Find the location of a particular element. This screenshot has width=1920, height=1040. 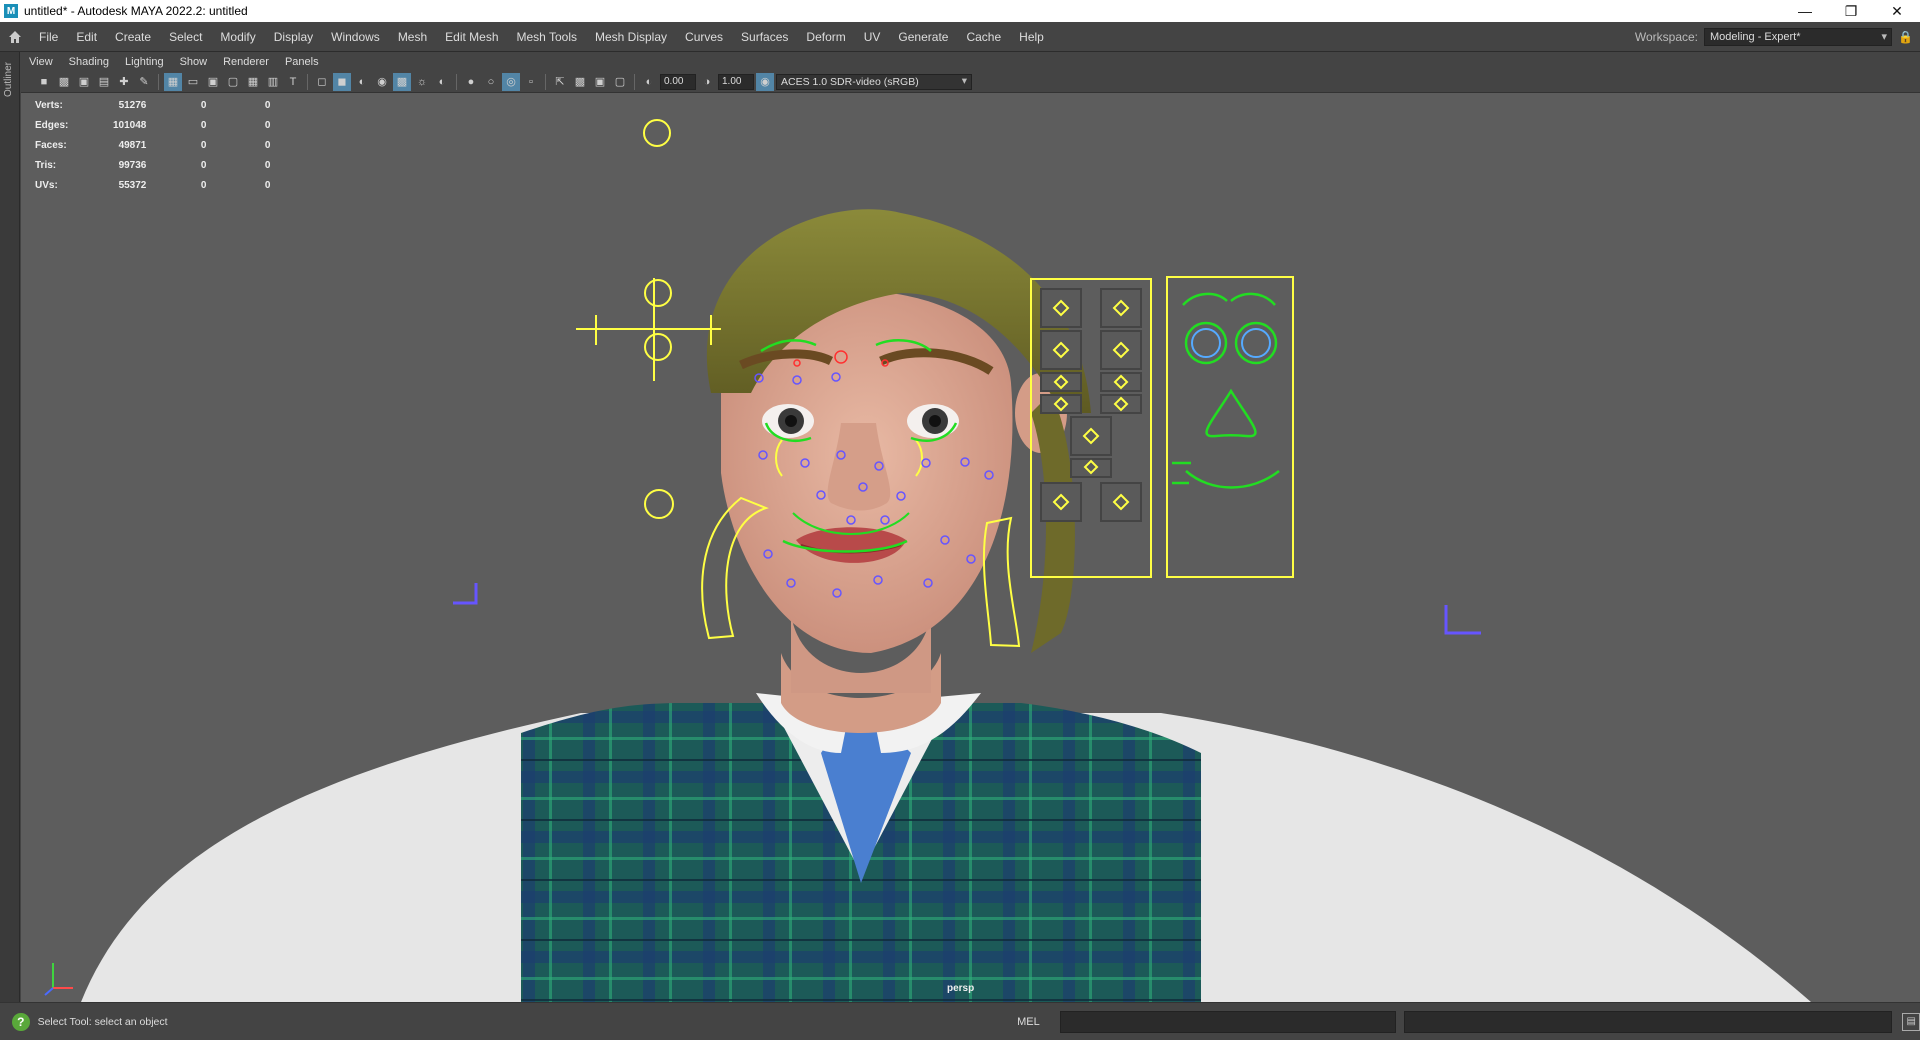

hud-row: Faces: 49871 0 0 is located at coordinates (153, 145).